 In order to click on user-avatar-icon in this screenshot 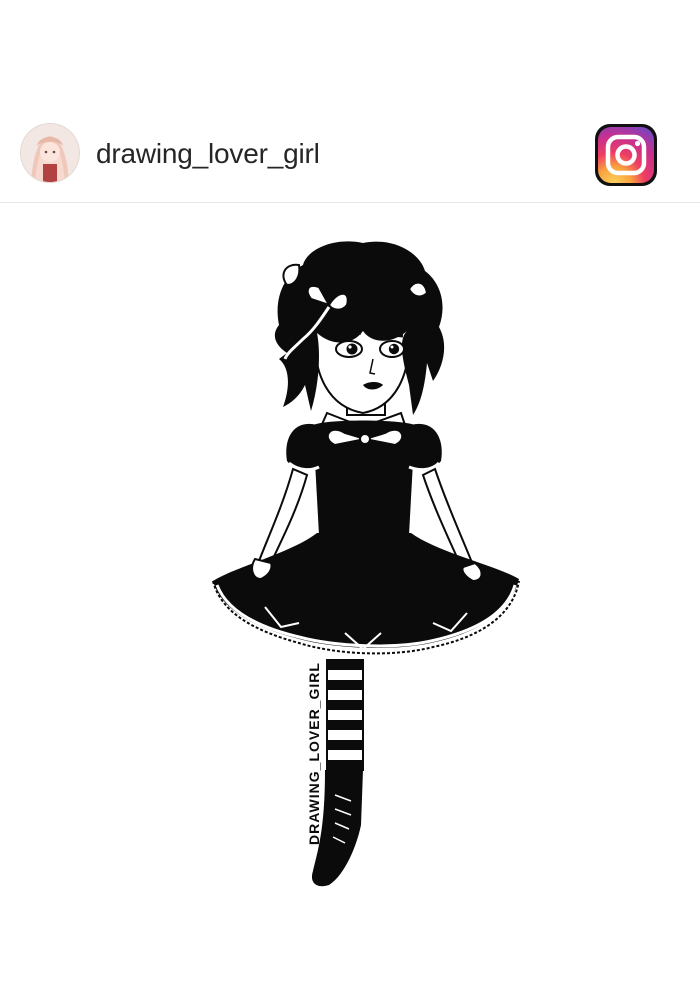, I will do `click(50, 153)`.